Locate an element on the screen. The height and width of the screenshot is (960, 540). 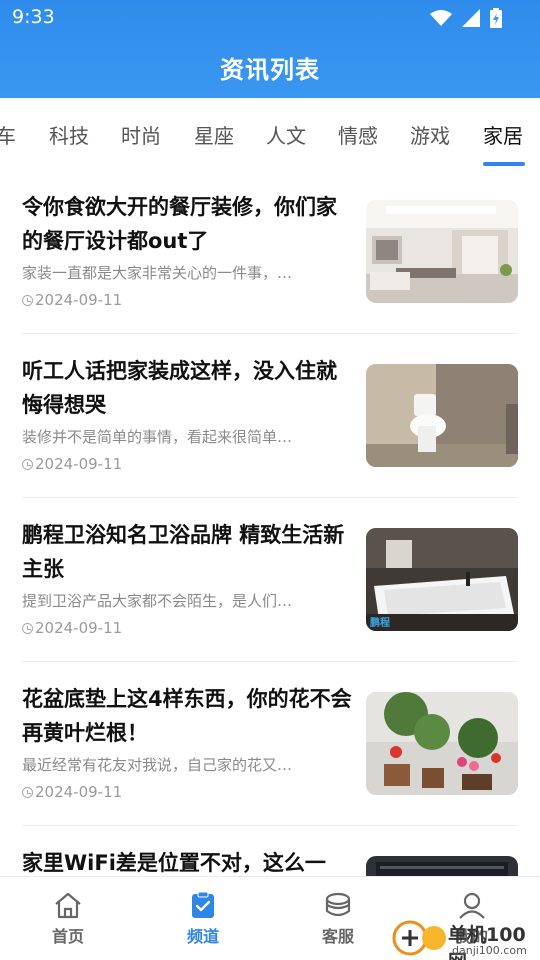
bathroom-toilet-image is located at coordinates (442, 415).